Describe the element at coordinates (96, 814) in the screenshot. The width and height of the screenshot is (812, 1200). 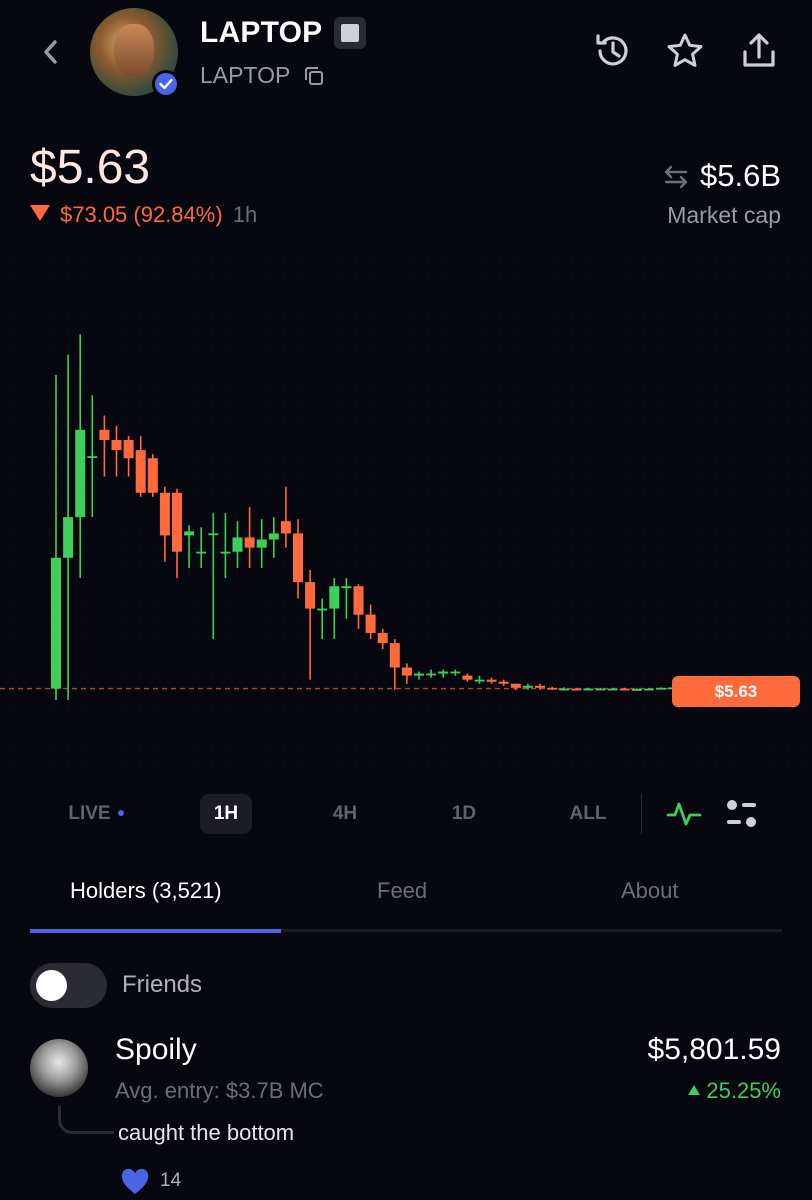
I see `timeframe-live: LIVE` at that location.